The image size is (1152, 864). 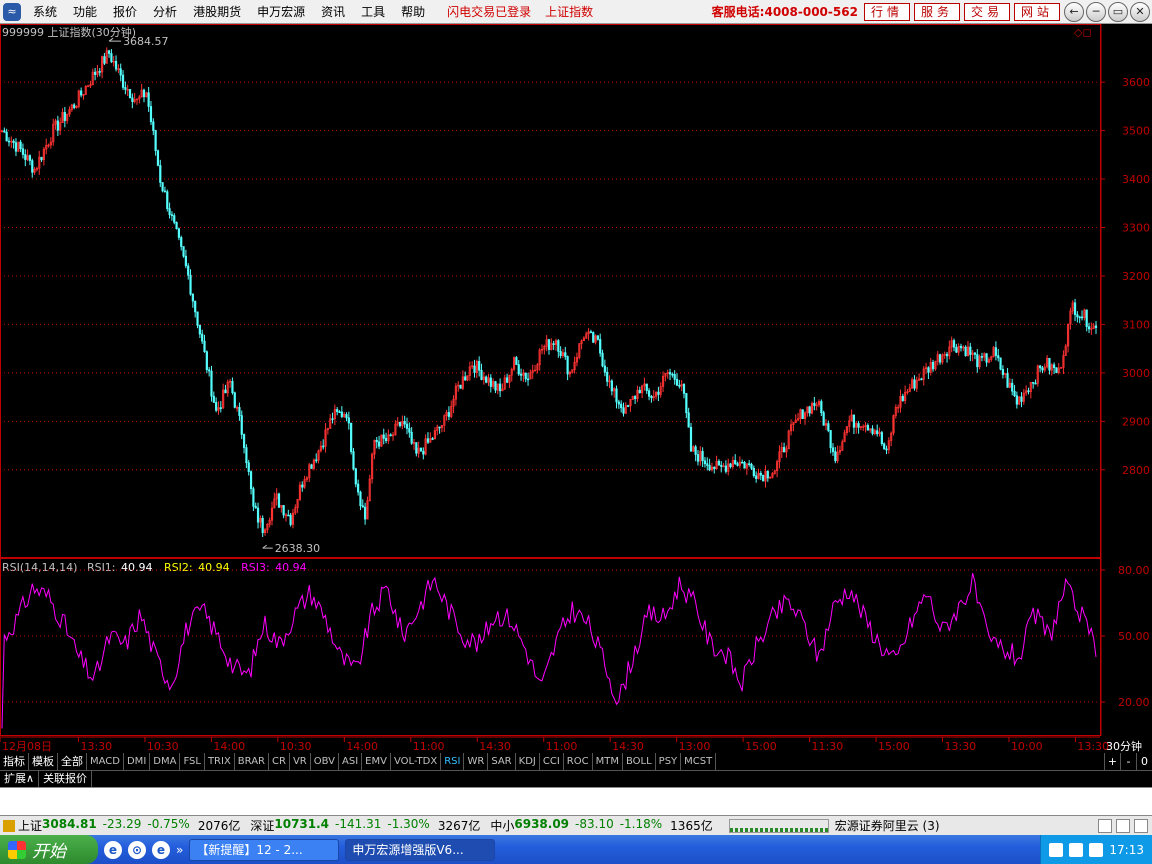 I want to click on current-index-label: 上证指数, so click(x=569, y=11).